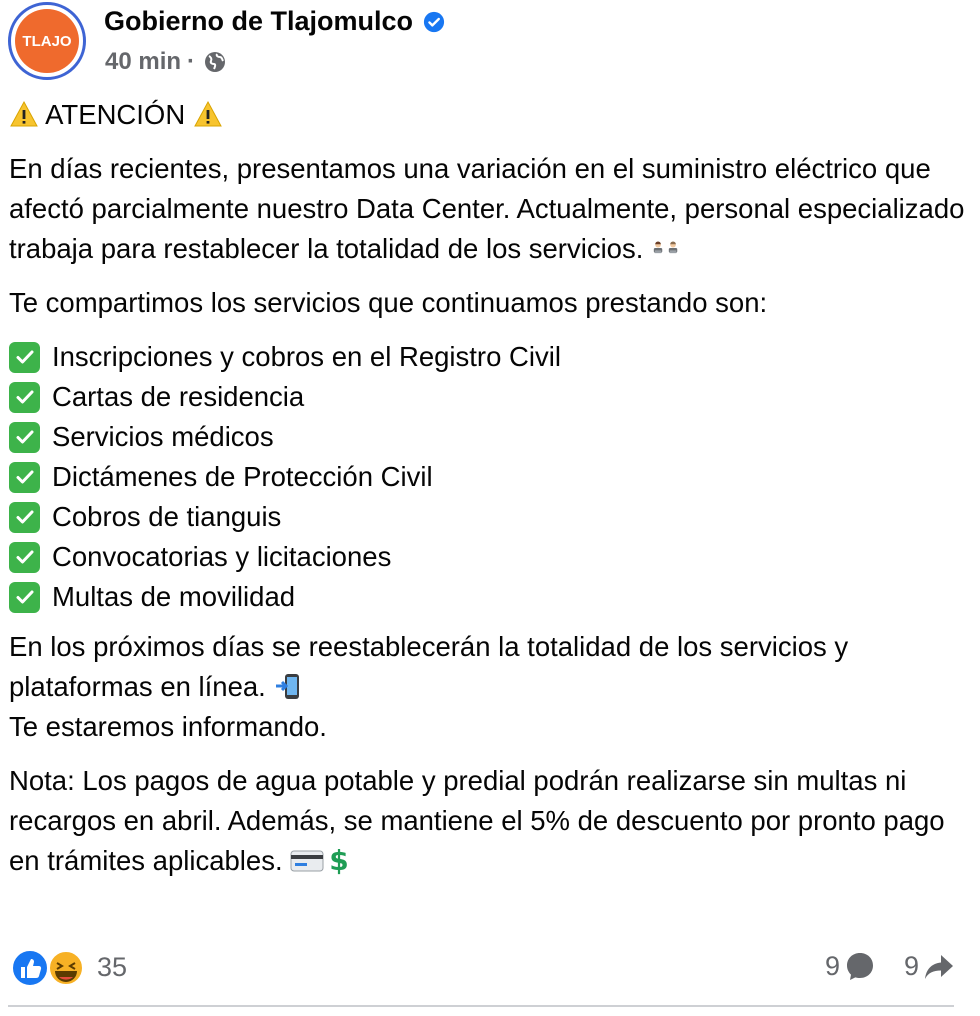  I want to click on service-label: Convocatorias y licitaciones, so click(222, 556).